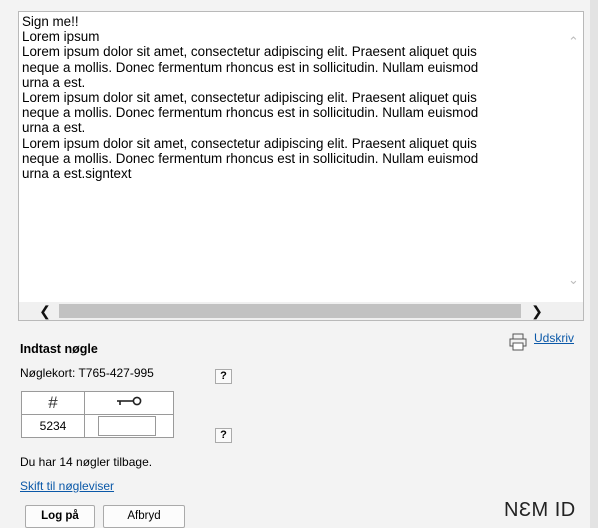  Describe the element at coordinates (53, 403) in the screenshot. I see `key-number-header: #` at that location.